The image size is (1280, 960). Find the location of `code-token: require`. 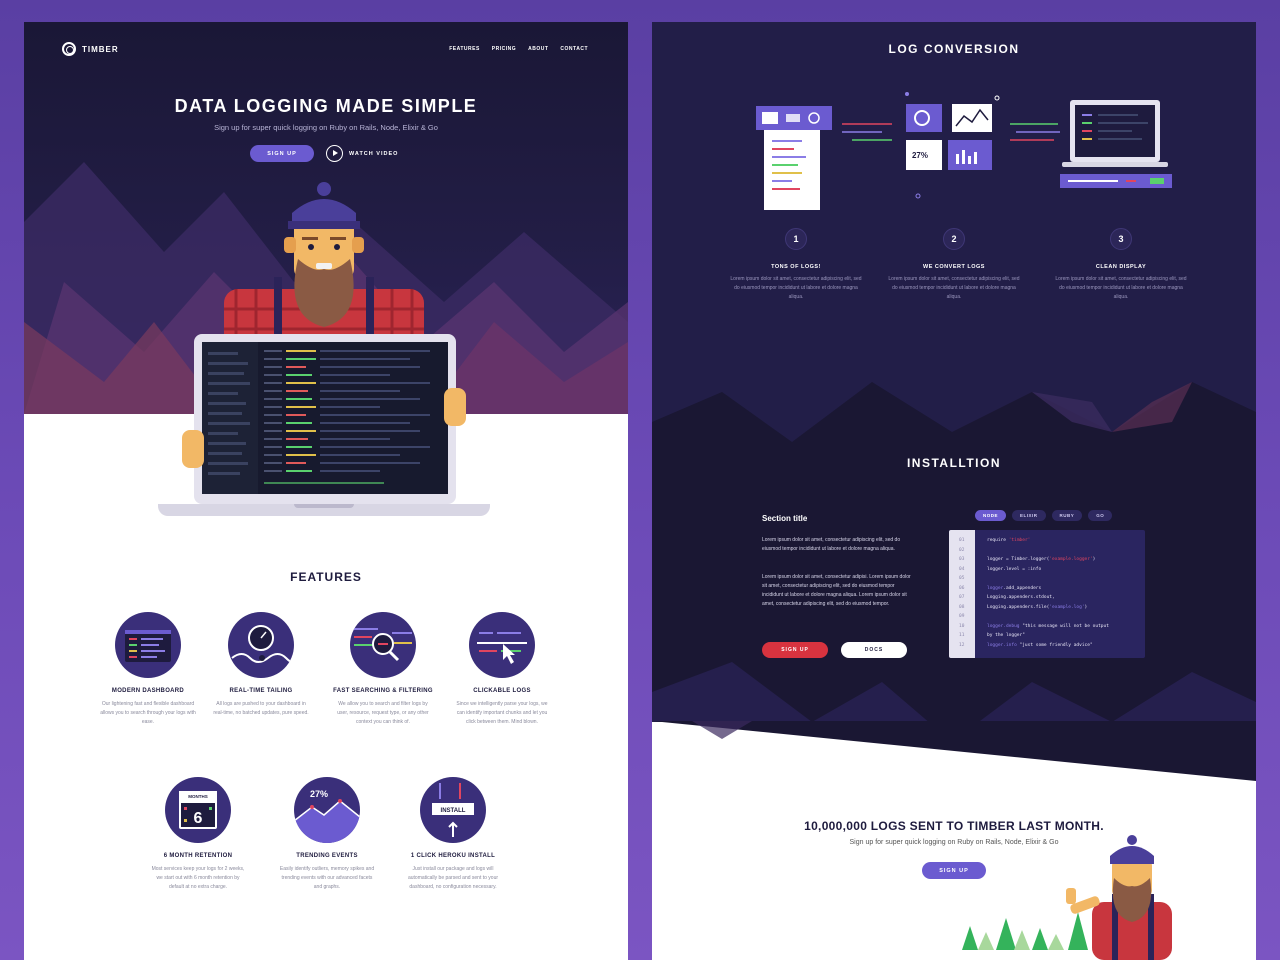

code-token: require is located at coordinates (998, 540).